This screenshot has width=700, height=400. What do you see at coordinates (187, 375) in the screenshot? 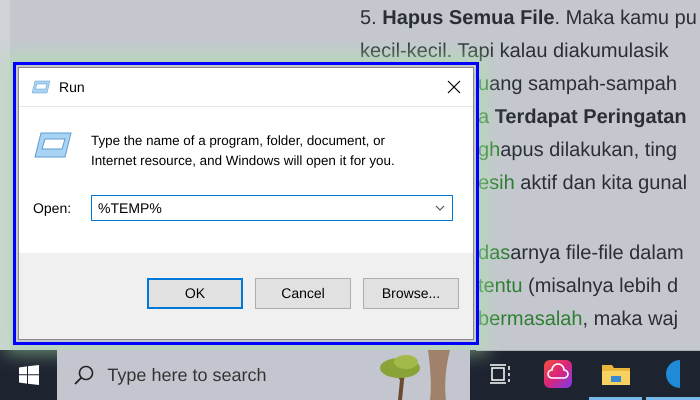
I see `search-placeholder: Type here to search` at bounding box center [187, 375].